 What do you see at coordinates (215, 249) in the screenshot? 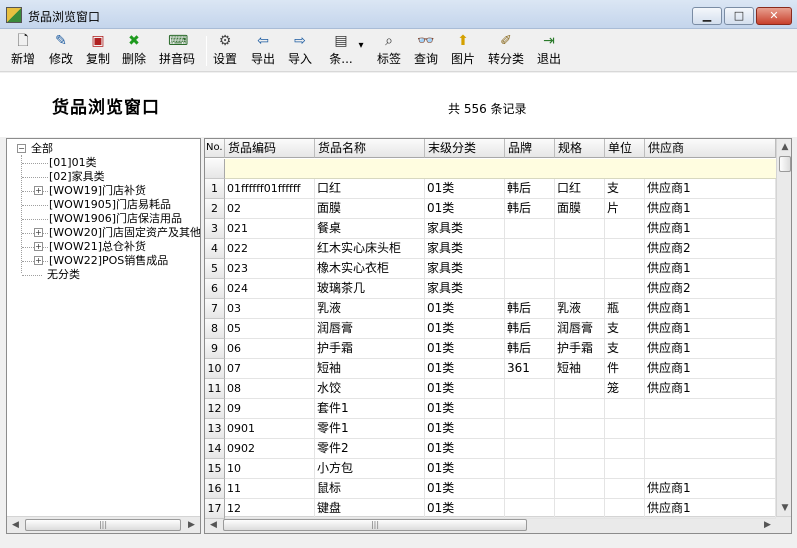
I see `row-number: 4` at bounding box center [215, 249].